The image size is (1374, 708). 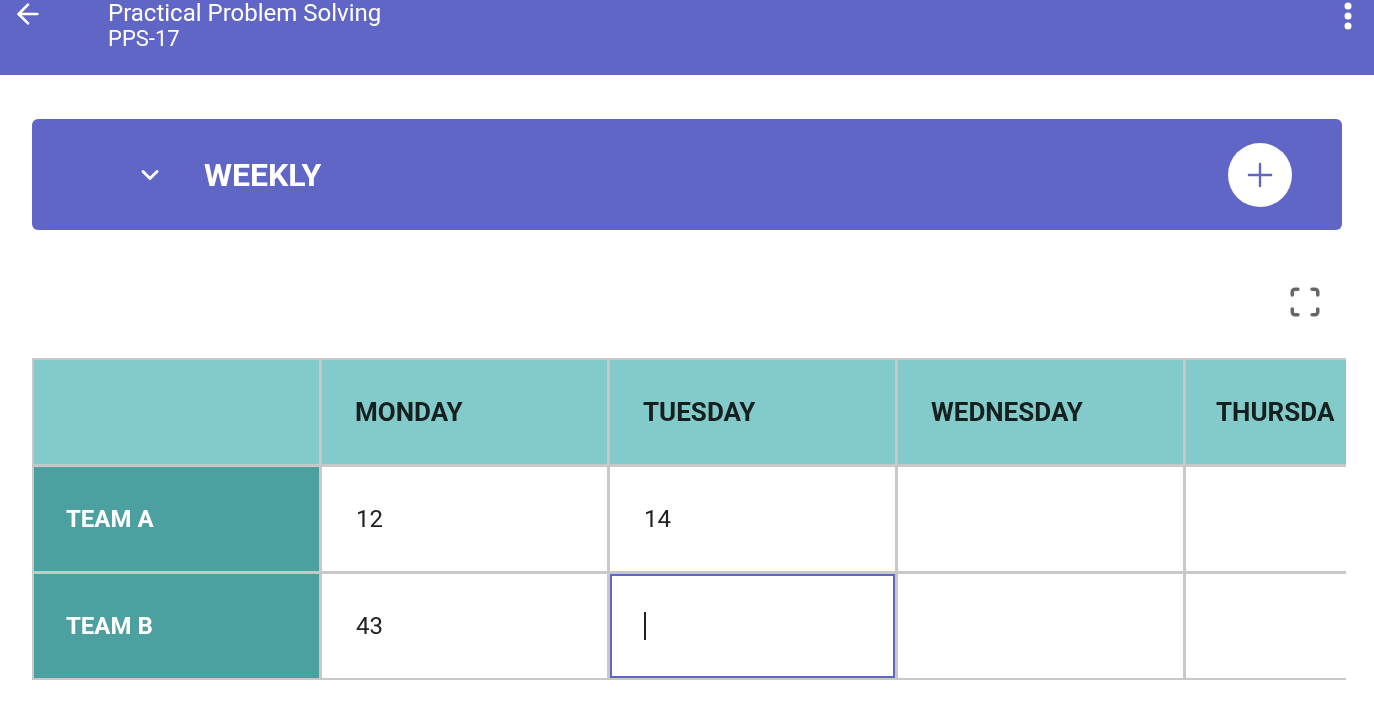 I want to click on row-header: TEAM A, so click(x=176, y=519).